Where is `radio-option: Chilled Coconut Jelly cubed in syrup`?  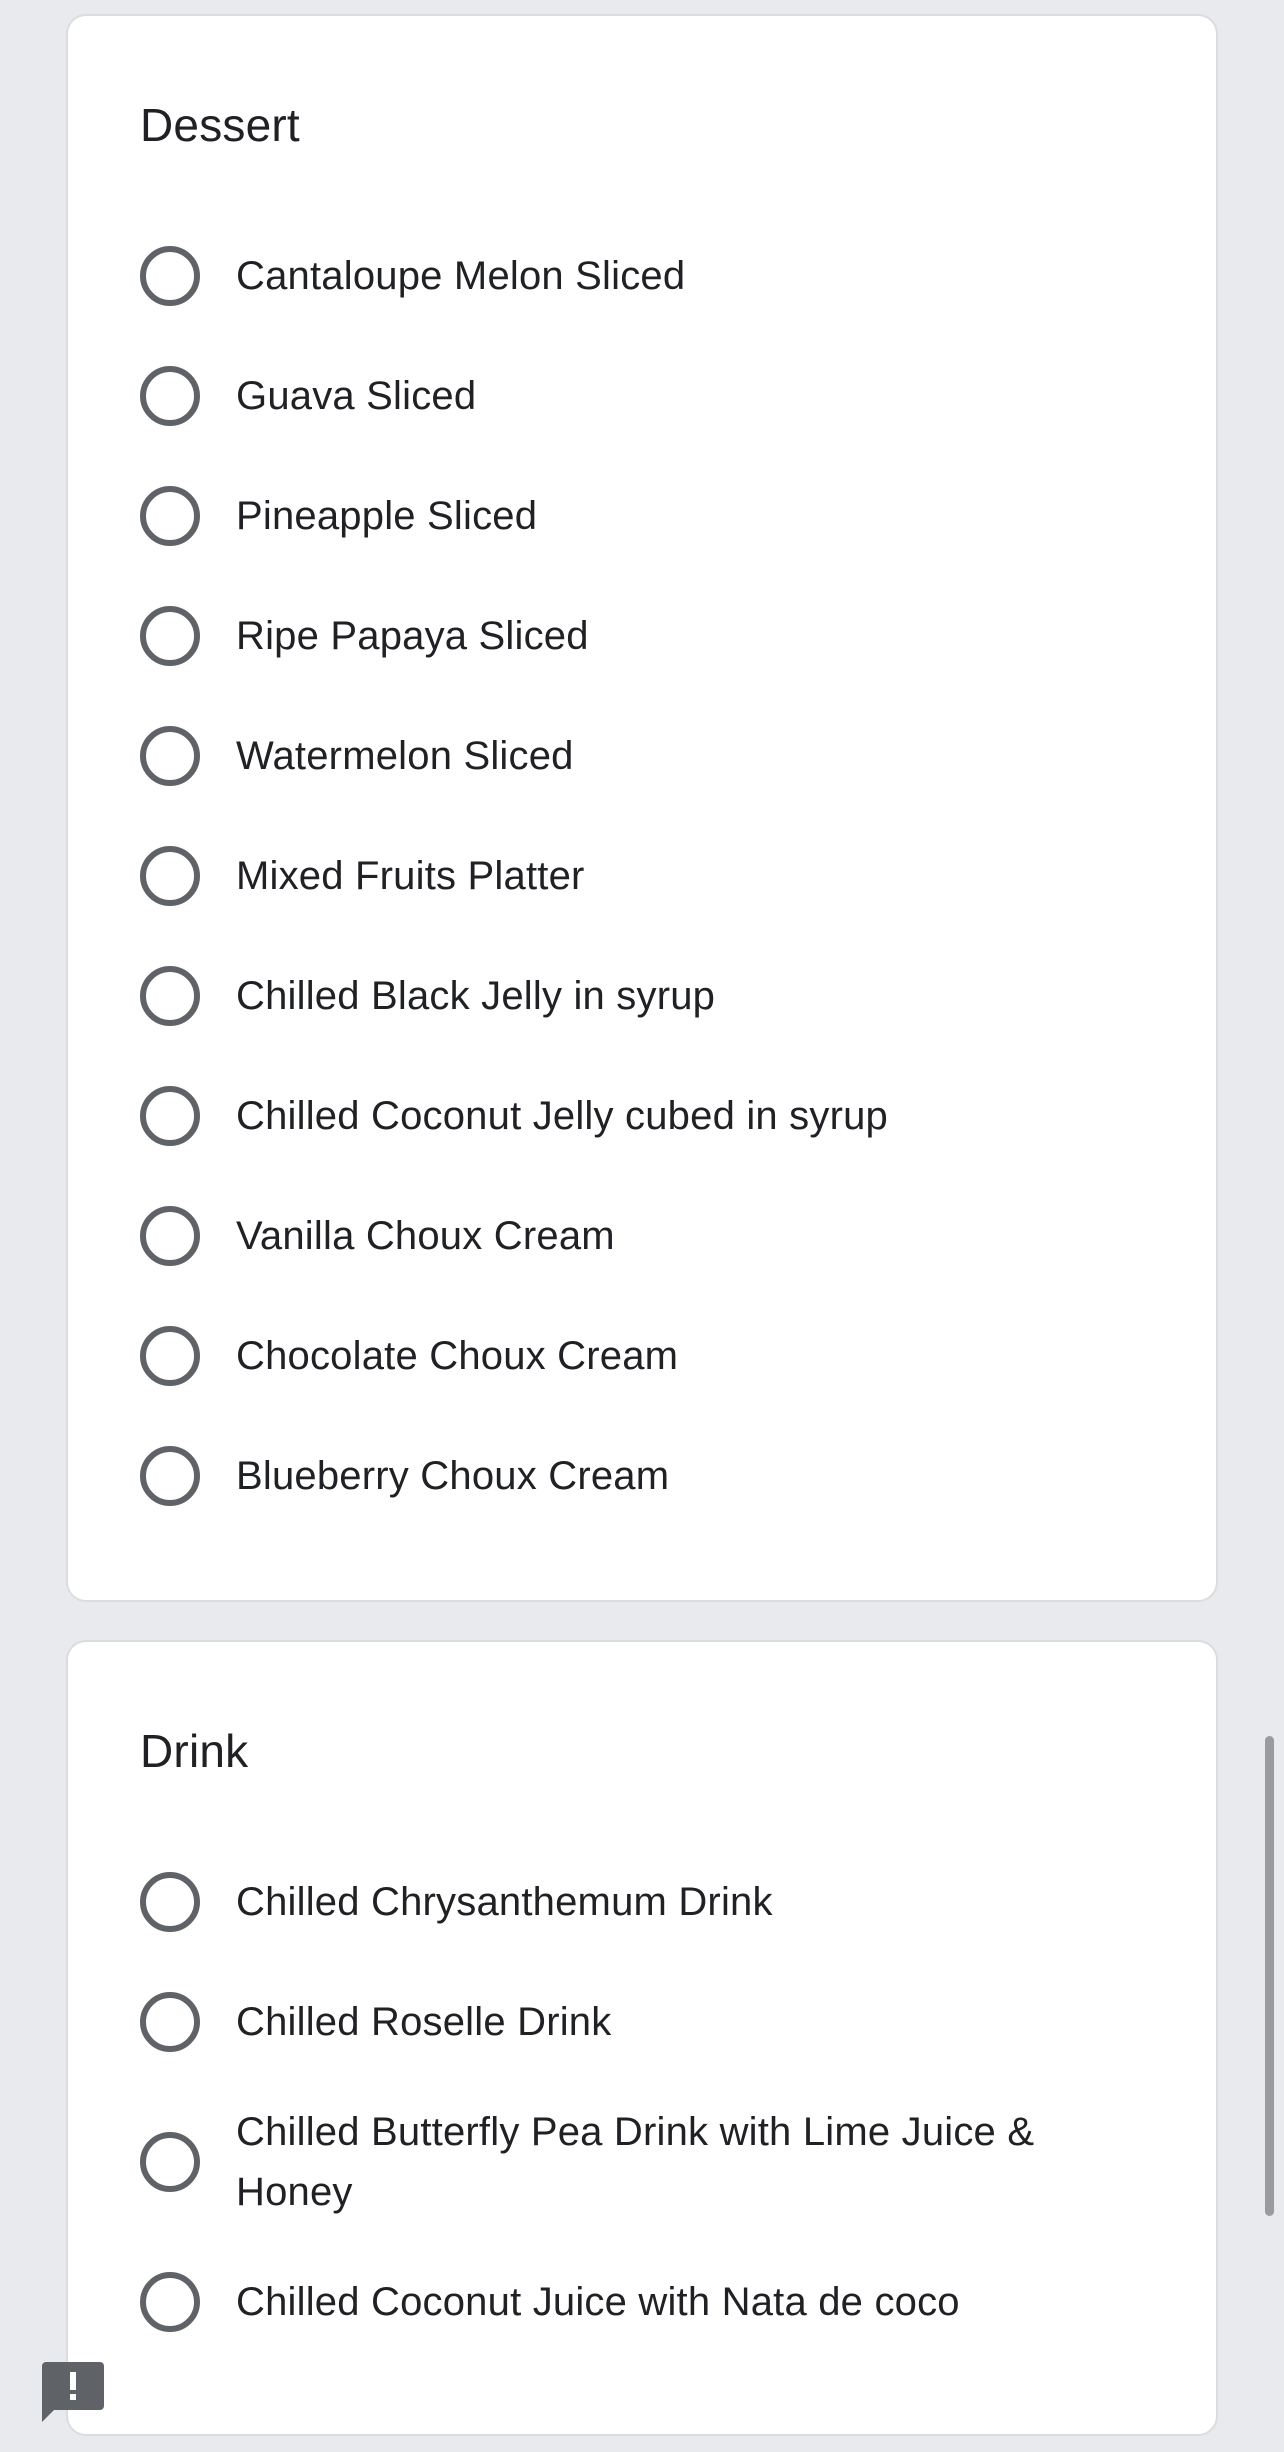 radio-option: Chilled Coconut Jelly cubed in syrup is located at coordinates (648, 1116).